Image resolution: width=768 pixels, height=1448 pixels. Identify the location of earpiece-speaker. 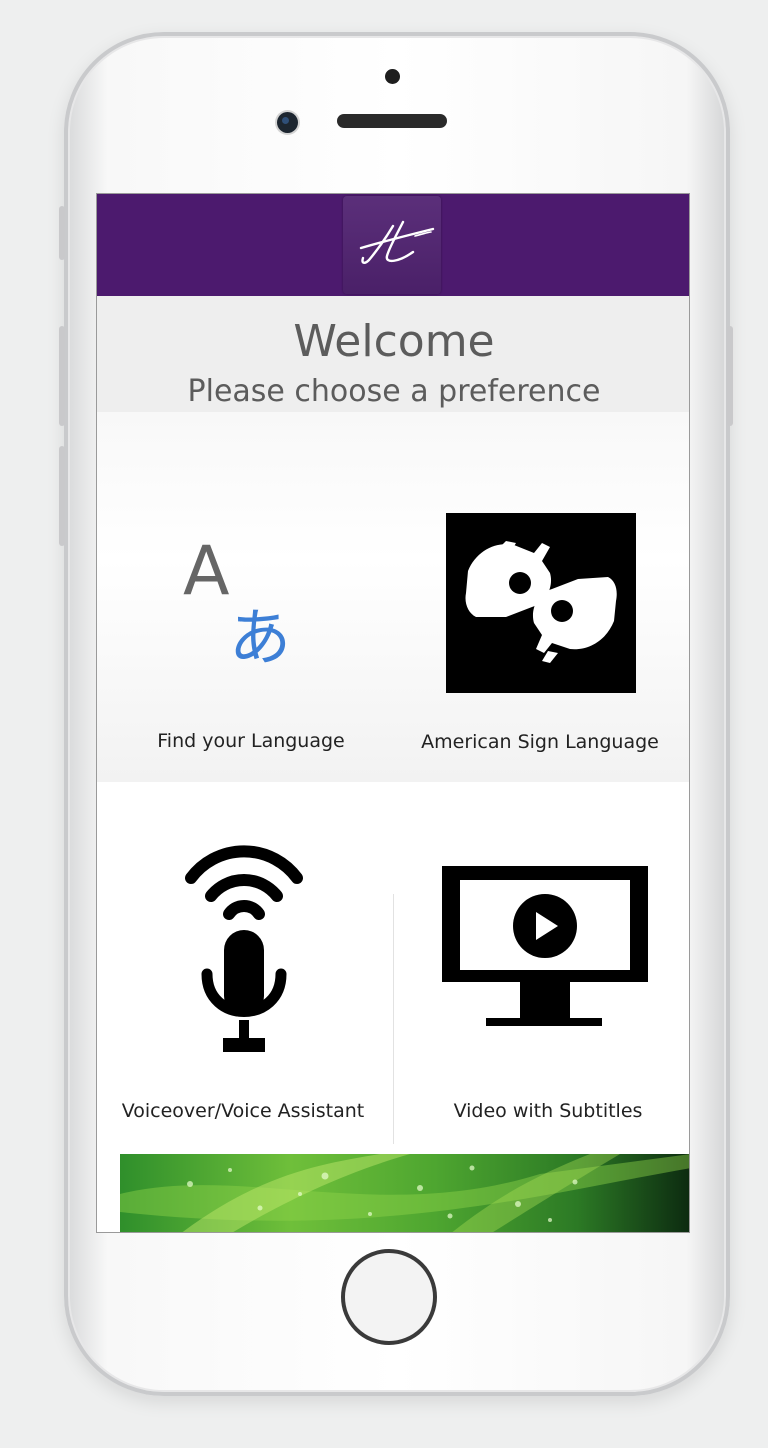
(392, 121).